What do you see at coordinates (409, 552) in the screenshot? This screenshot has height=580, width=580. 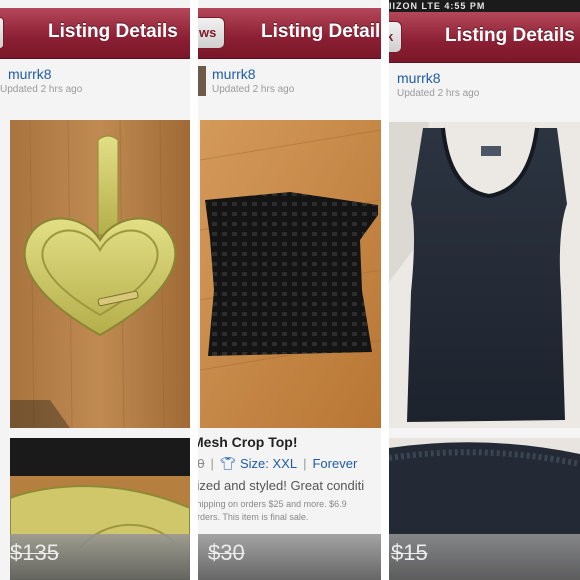 I see `listing-price: $15` at bounding box center [409, 552].